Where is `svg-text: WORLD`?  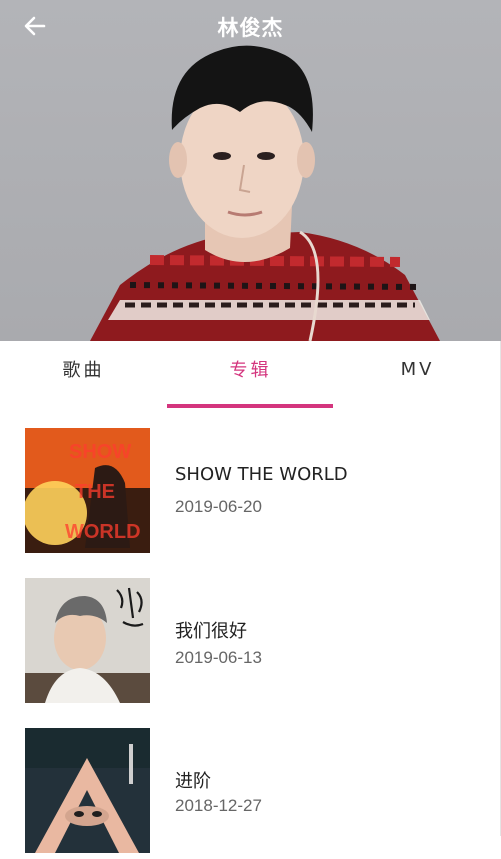 svg-text: WORLD is located at coordinates (103, 532).